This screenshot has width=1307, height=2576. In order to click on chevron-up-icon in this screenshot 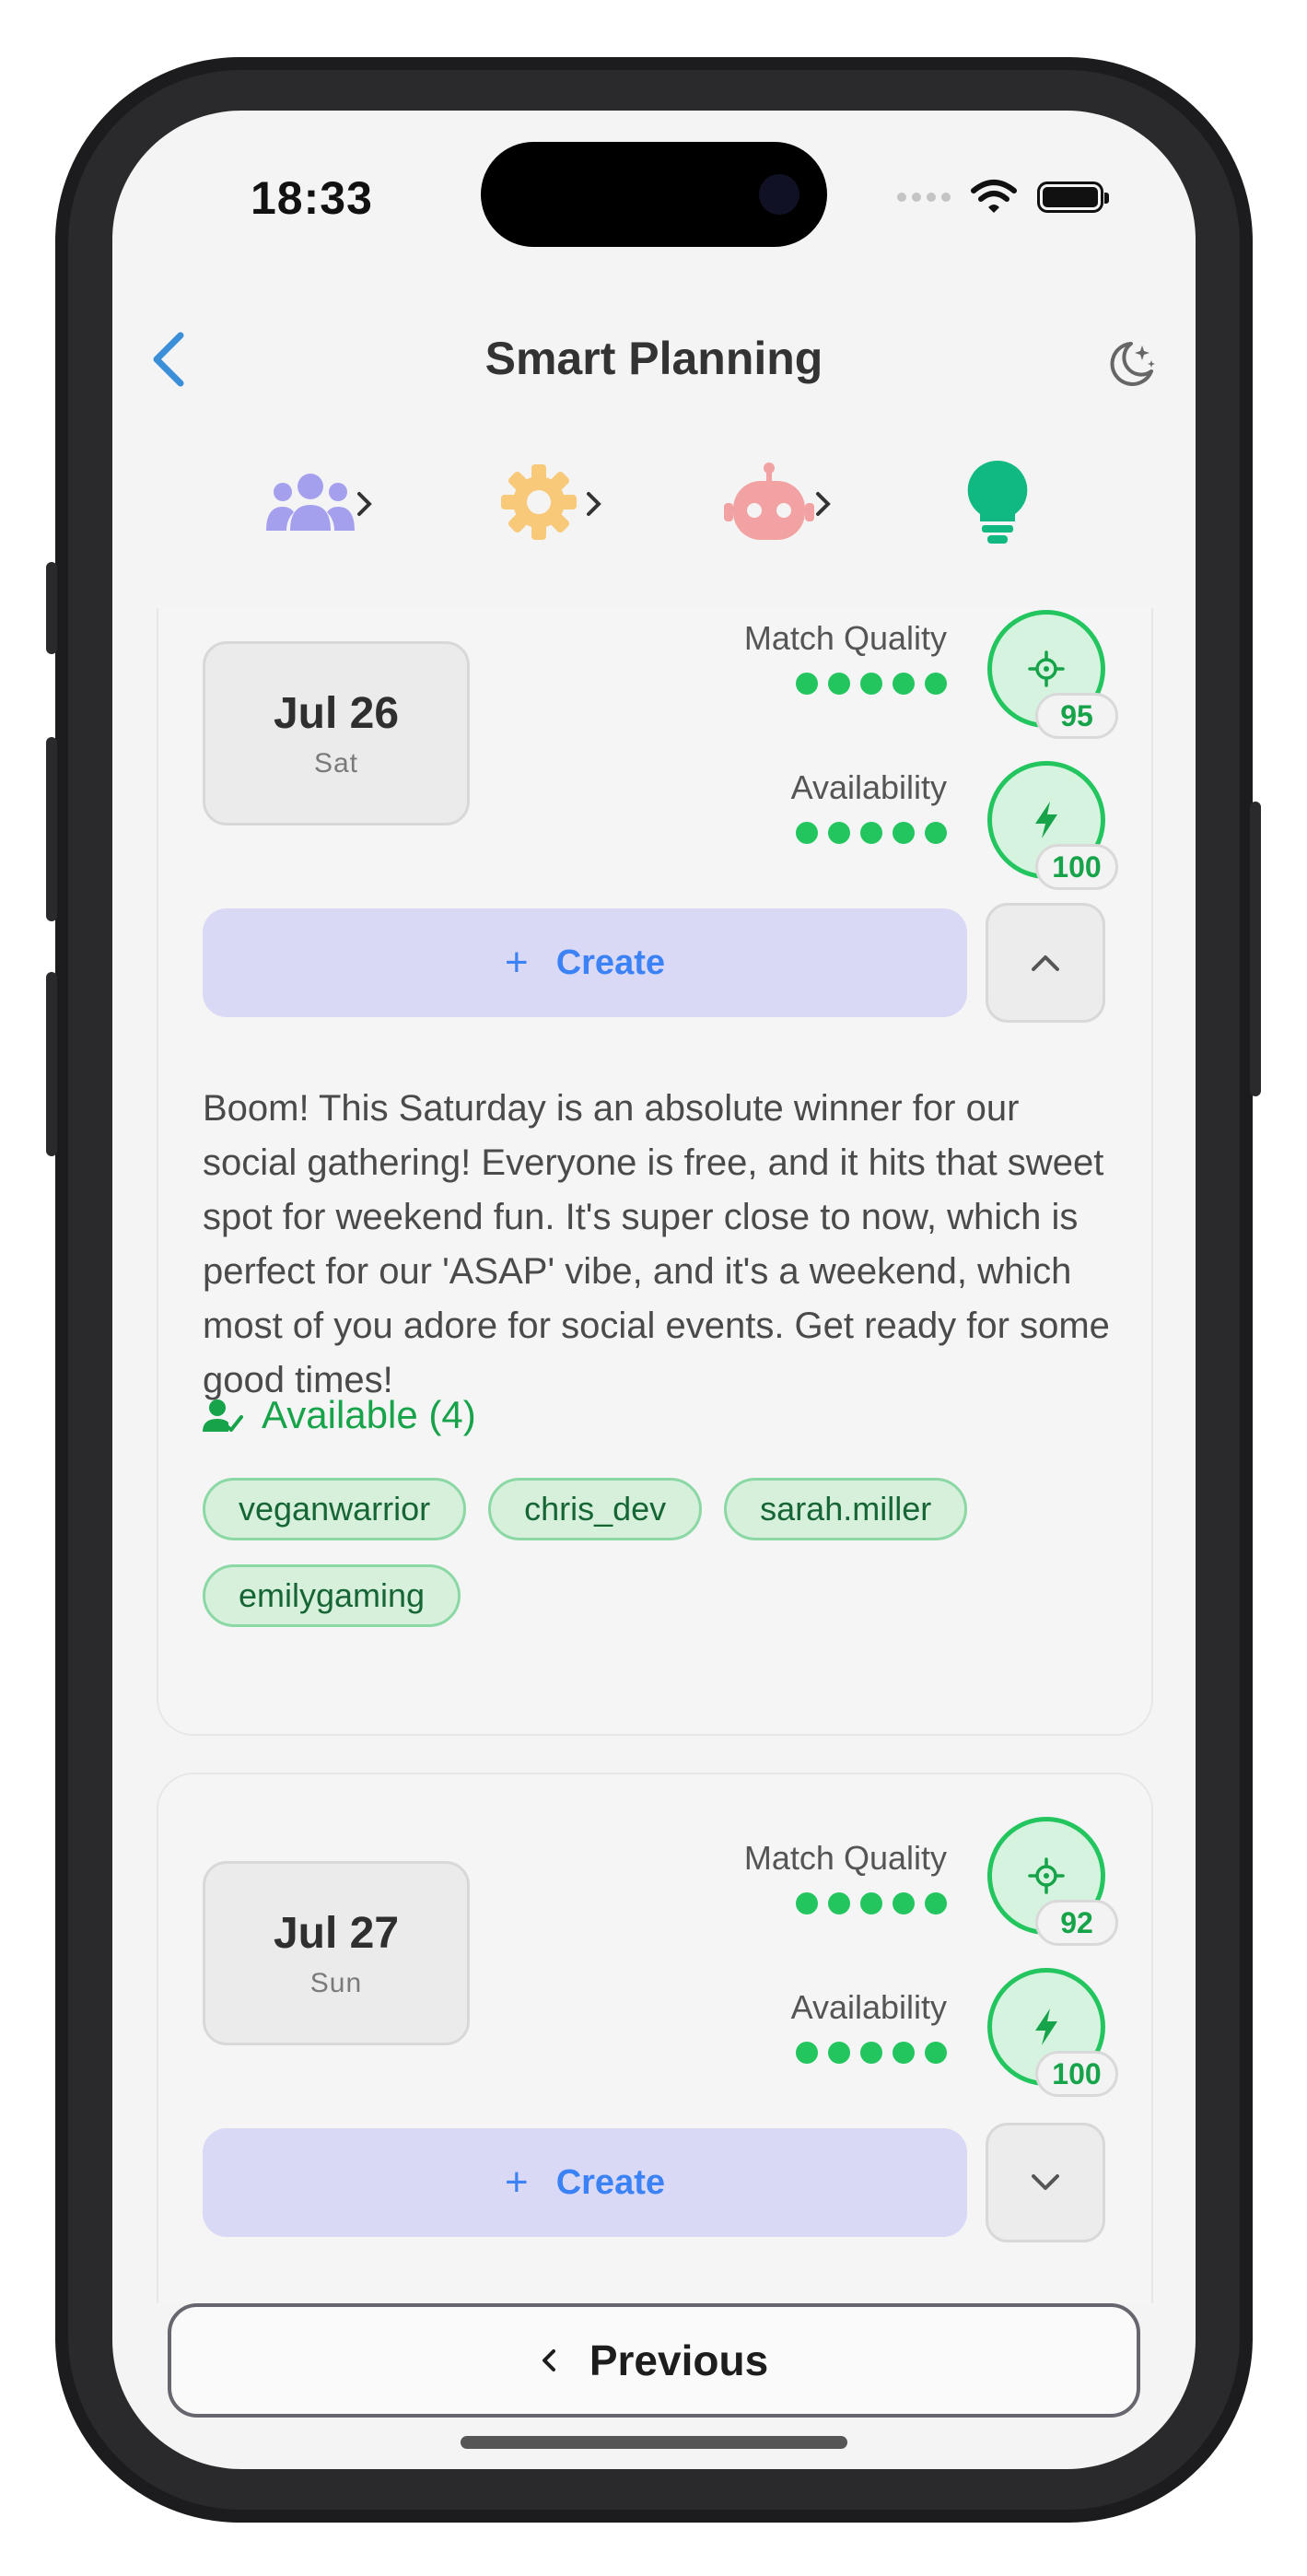, I will do `click(1045, 963)`.